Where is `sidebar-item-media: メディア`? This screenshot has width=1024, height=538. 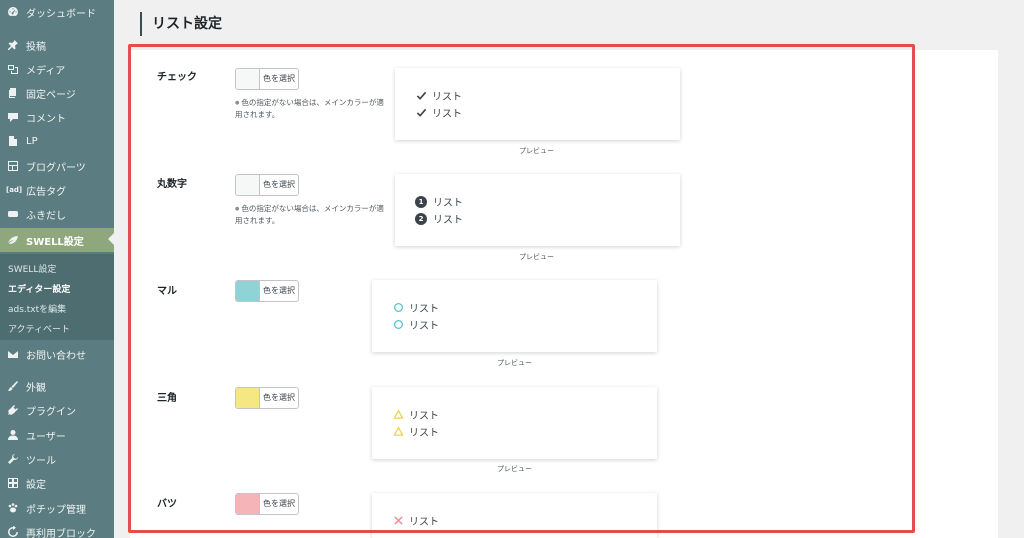
sidebar-item-media: メディア is located at coordinates (57, 69).